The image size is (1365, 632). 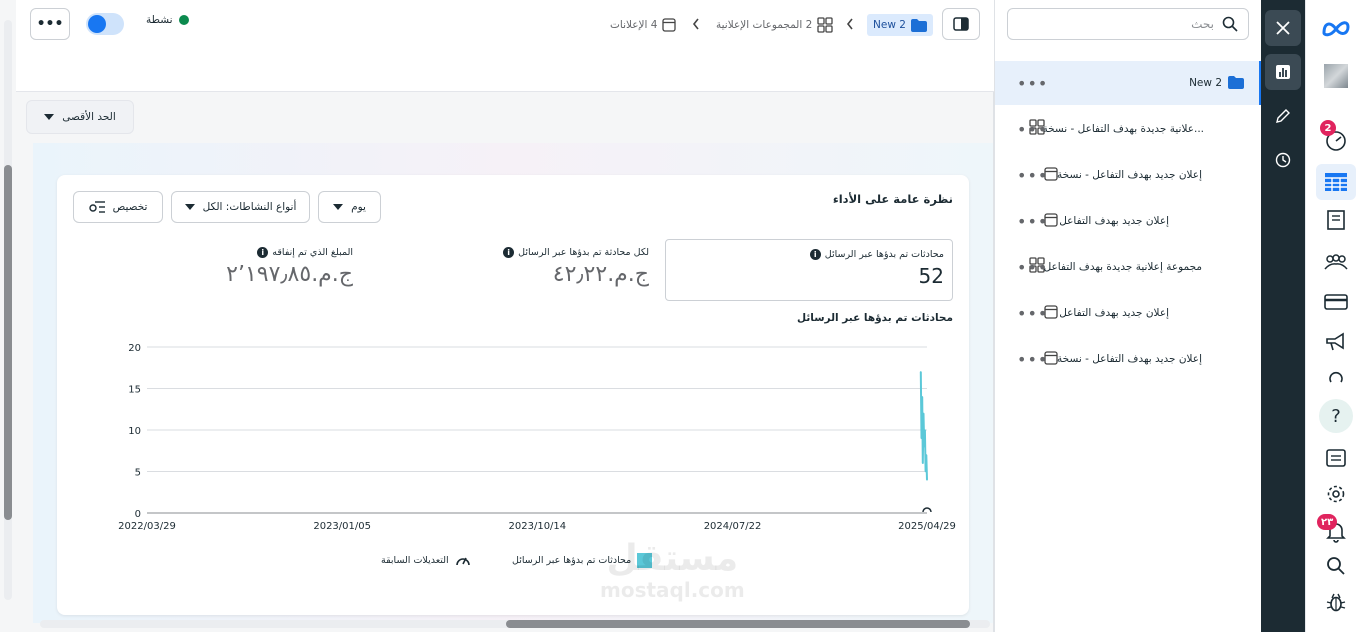 I want to click on tree-item-label: إعلان جديد بهدف التفاعل, so click(x=1114, y=313).